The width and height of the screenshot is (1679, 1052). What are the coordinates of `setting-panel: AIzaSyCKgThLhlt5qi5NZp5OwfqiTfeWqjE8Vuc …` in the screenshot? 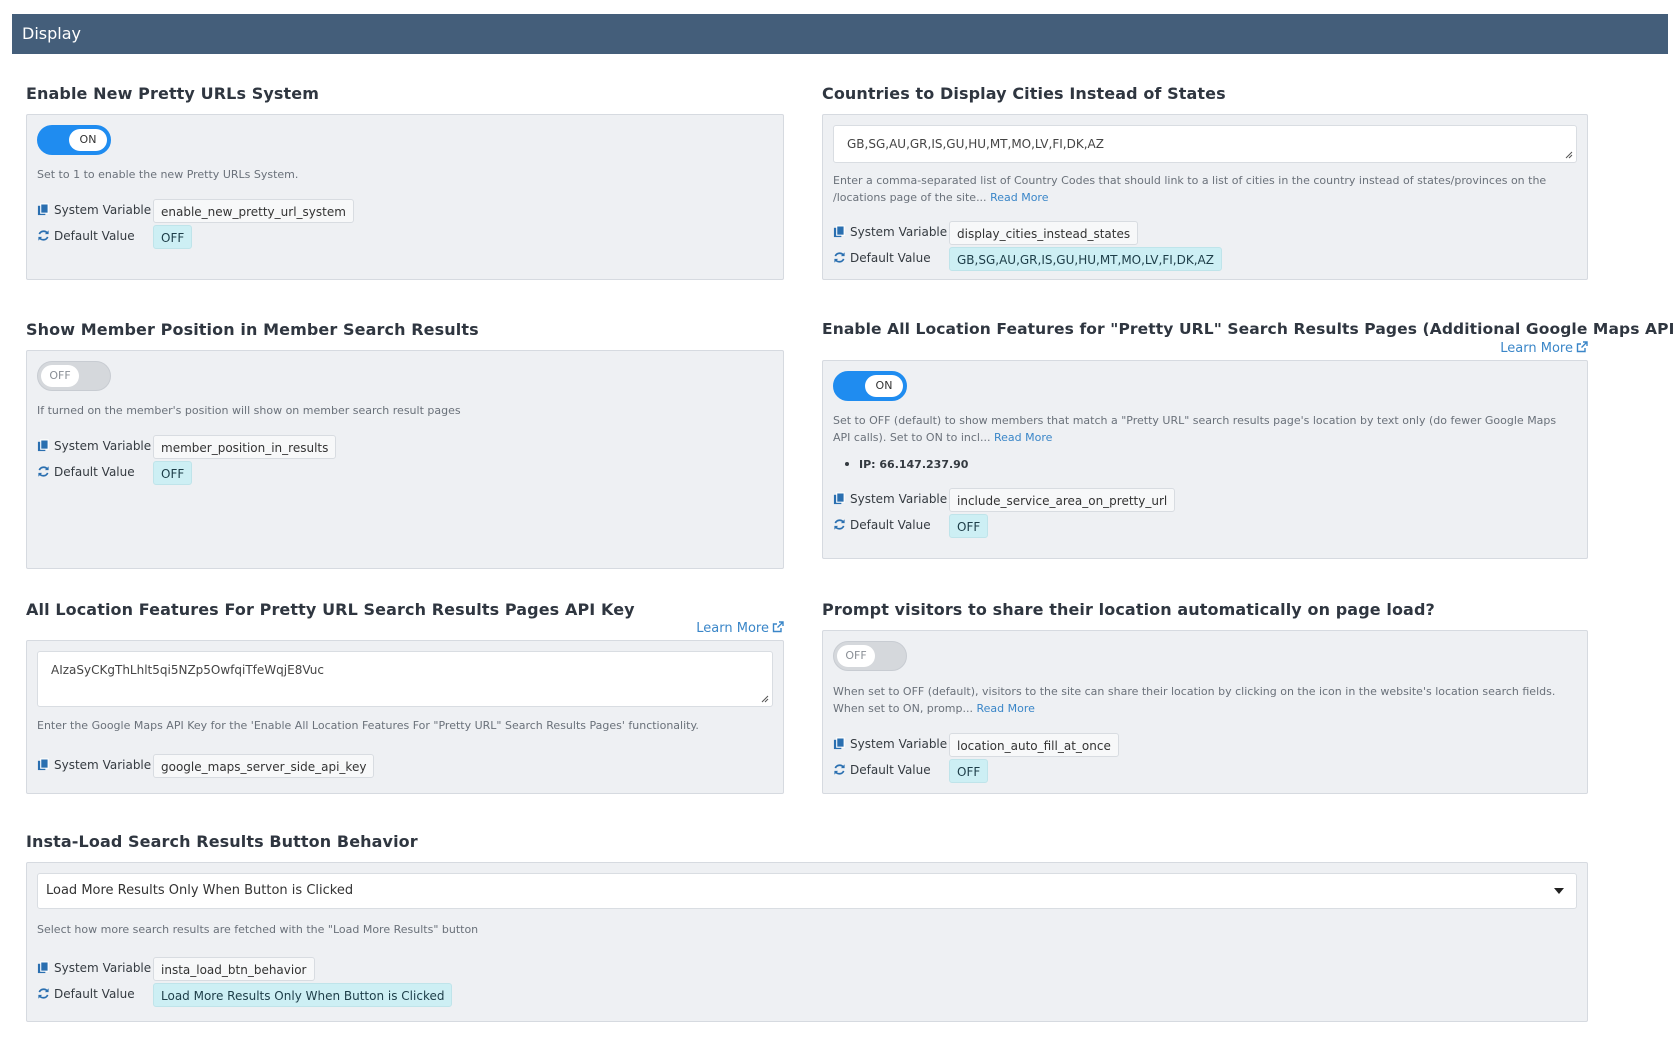 It's located at (405, 717).